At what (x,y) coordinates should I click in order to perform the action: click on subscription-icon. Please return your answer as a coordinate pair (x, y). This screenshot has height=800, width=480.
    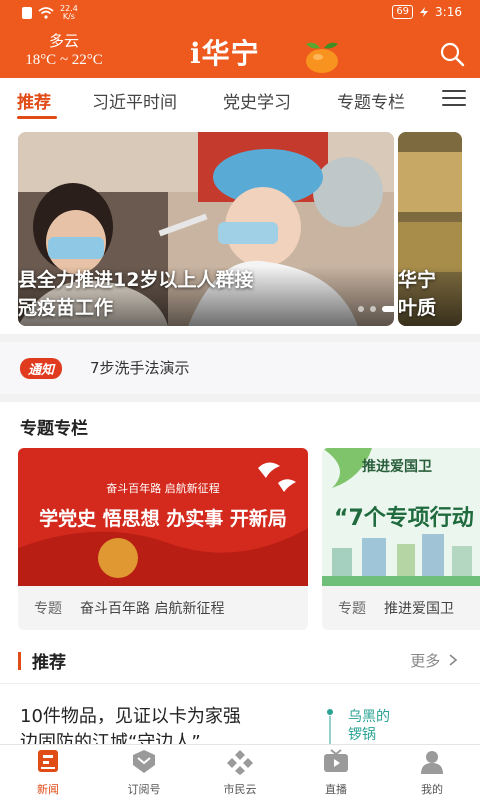
    Looking at the image, I should click on (144, 761).